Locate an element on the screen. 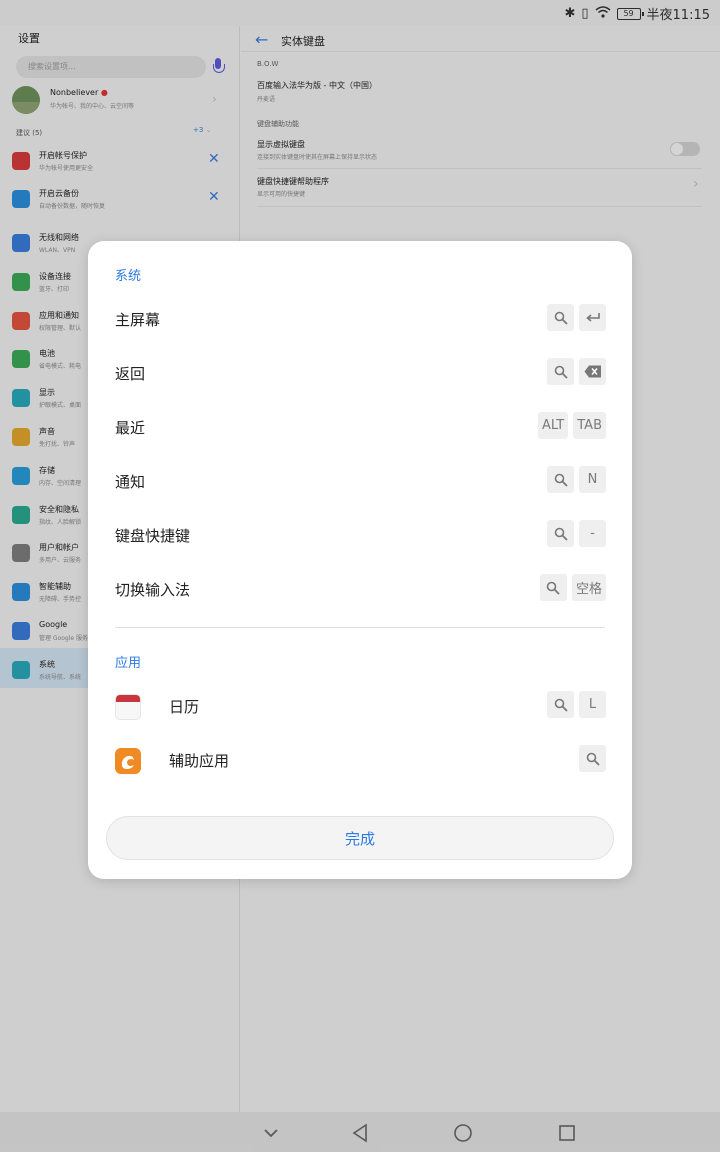 The image size is (720, 1152). key-label: ALT is located at coordinates (553, 425).